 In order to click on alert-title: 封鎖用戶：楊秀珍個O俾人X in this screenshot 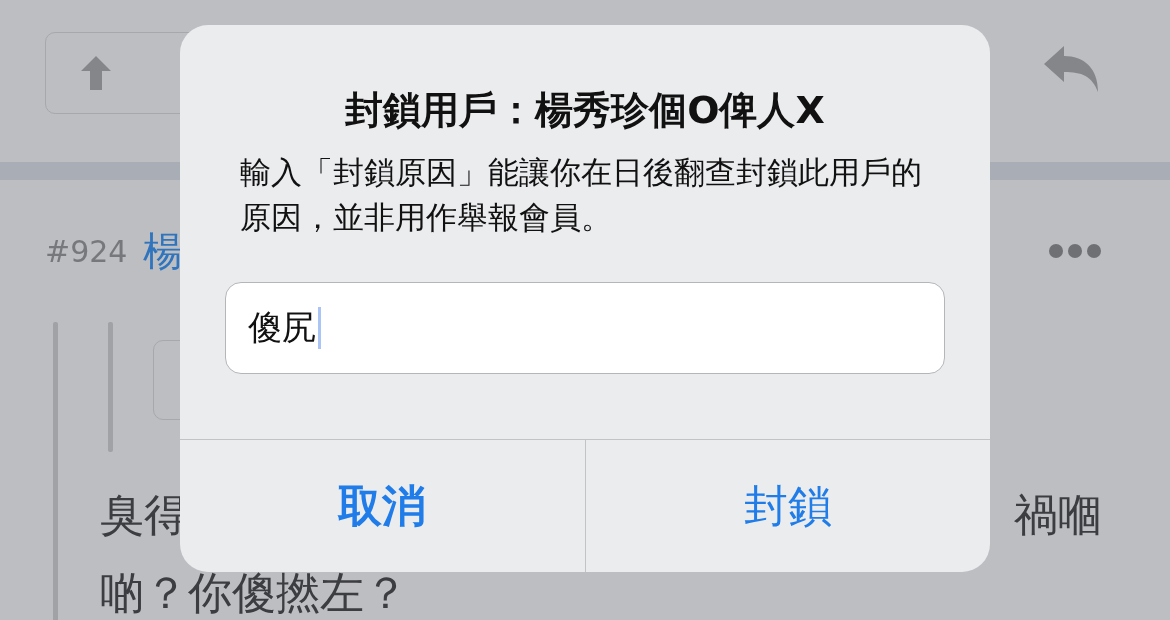, I will do `click(585, 110)`.